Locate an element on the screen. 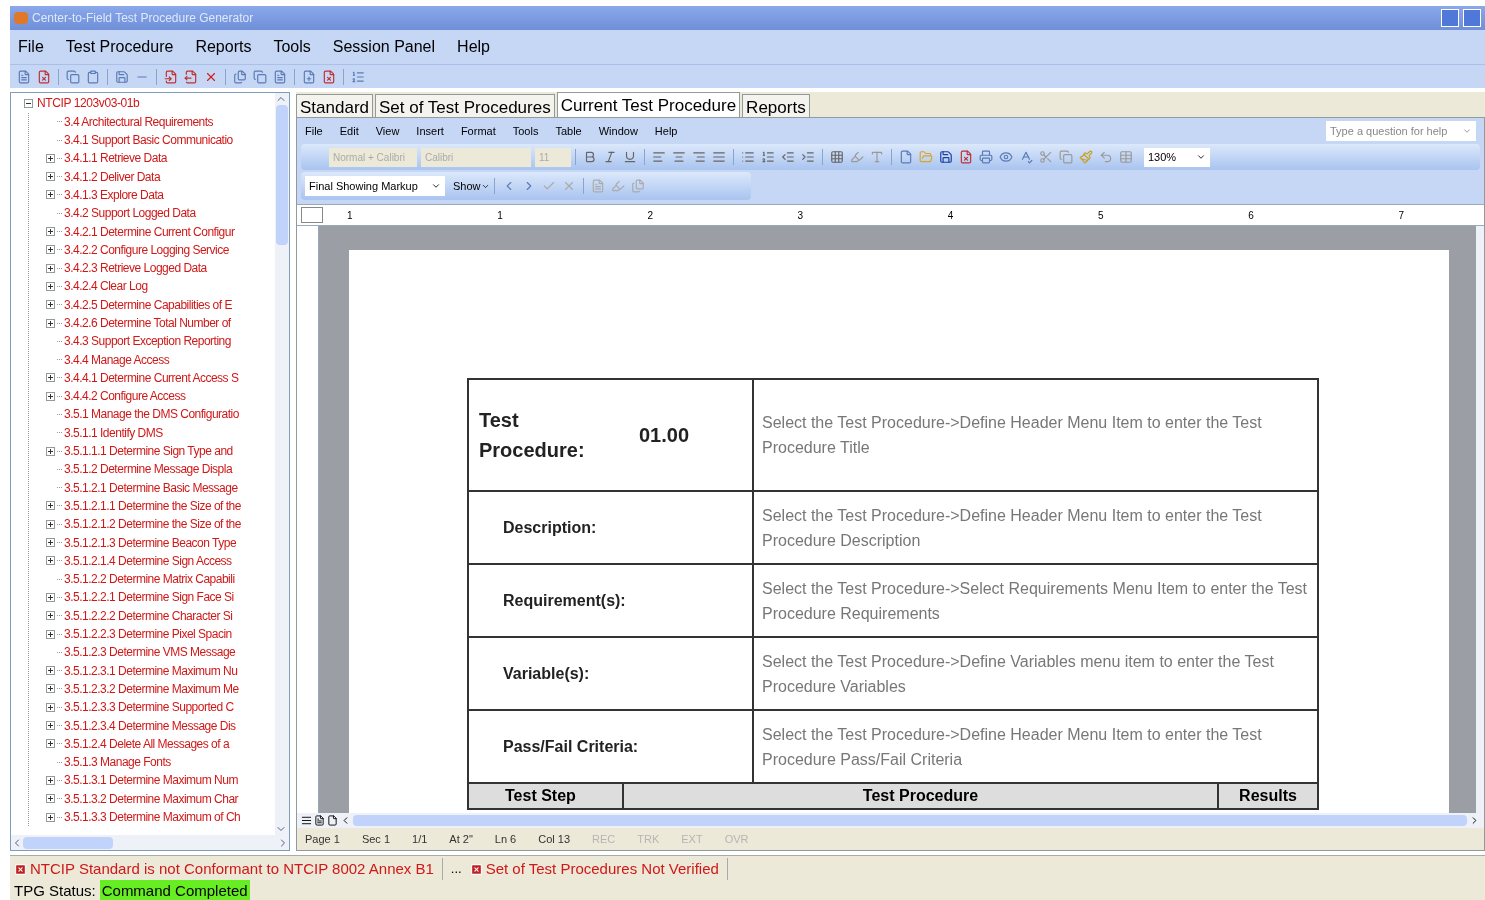 This screenshot has height=900, width=1485. menu-item: Edit is located at coordinates (349, 131).